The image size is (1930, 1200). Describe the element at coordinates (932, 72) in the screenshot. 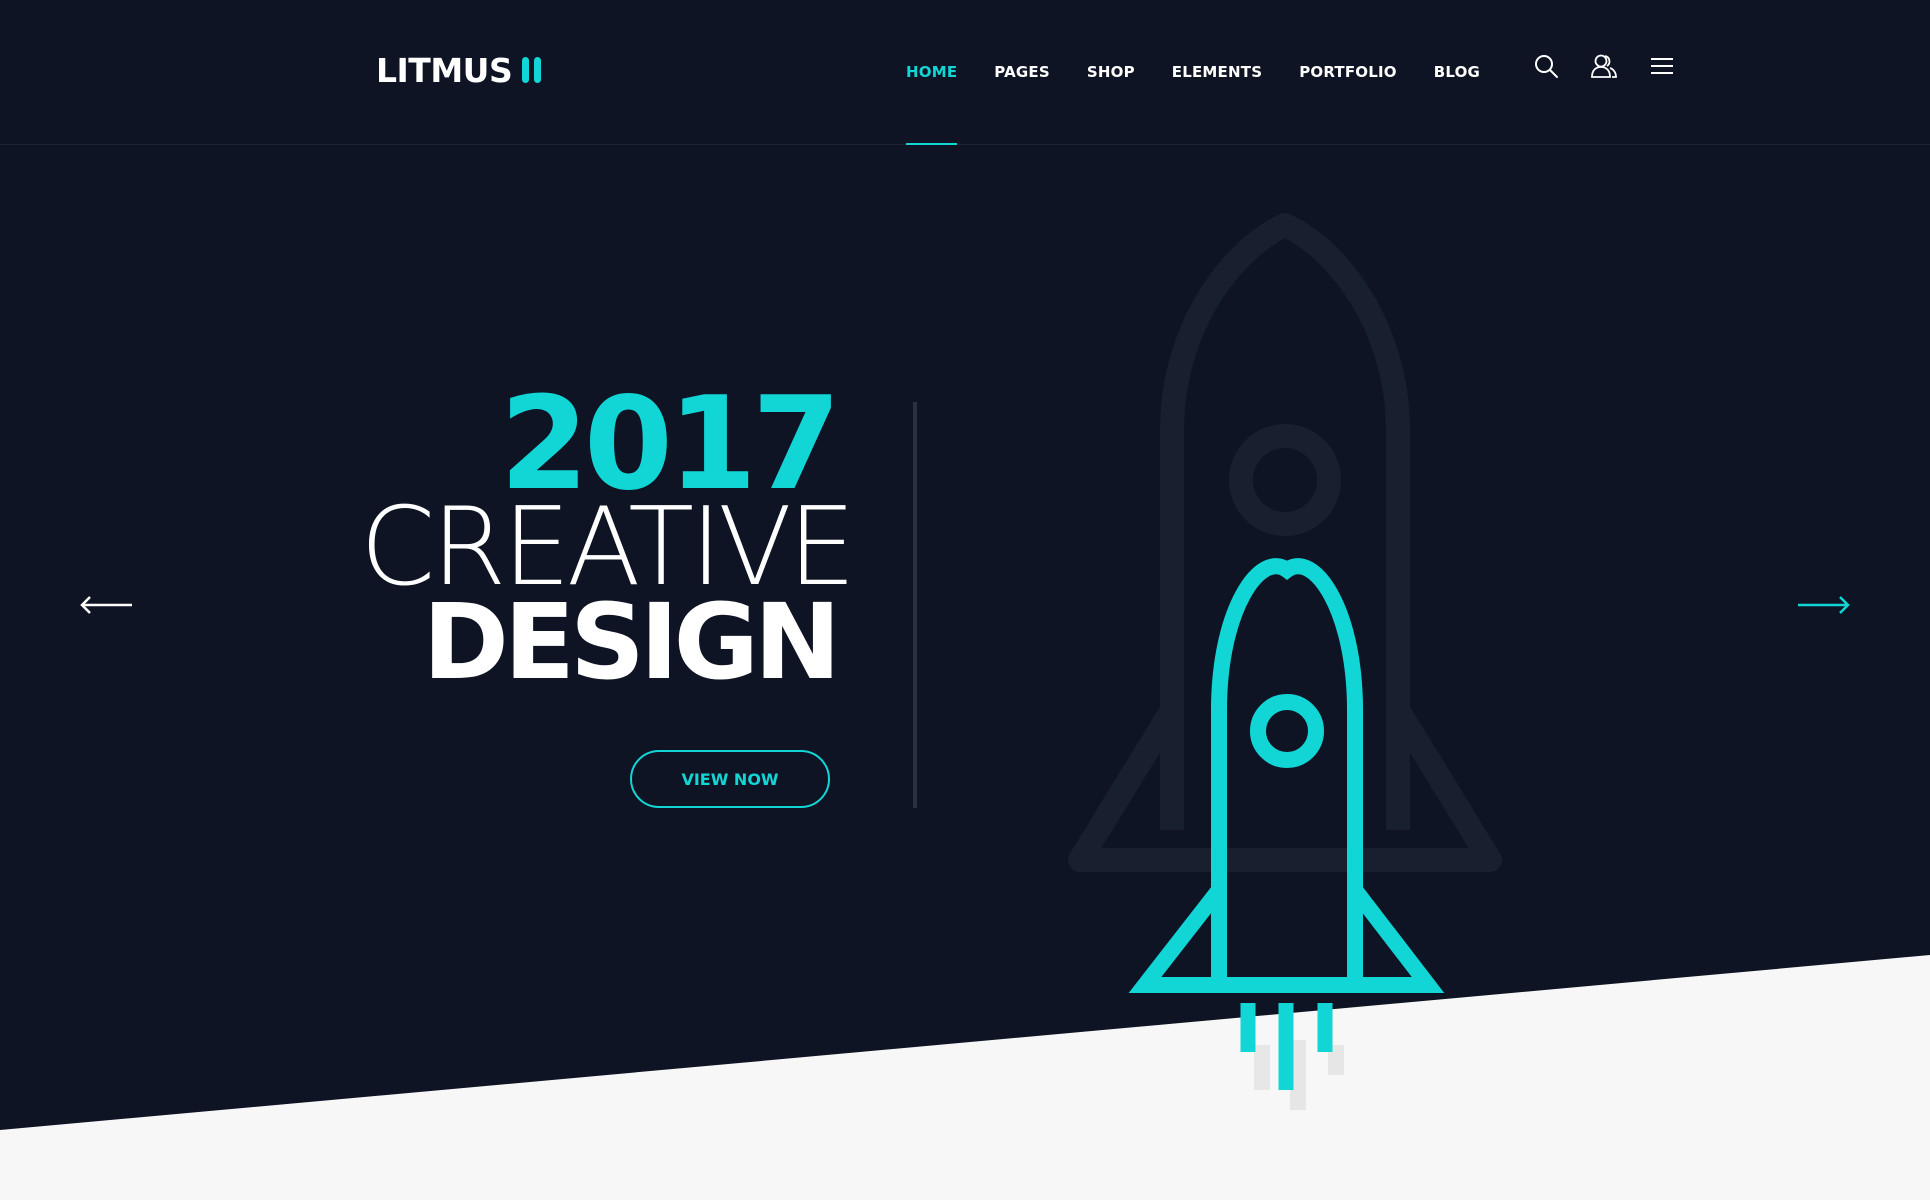

I see `nav-item-home: HOME` at that location.